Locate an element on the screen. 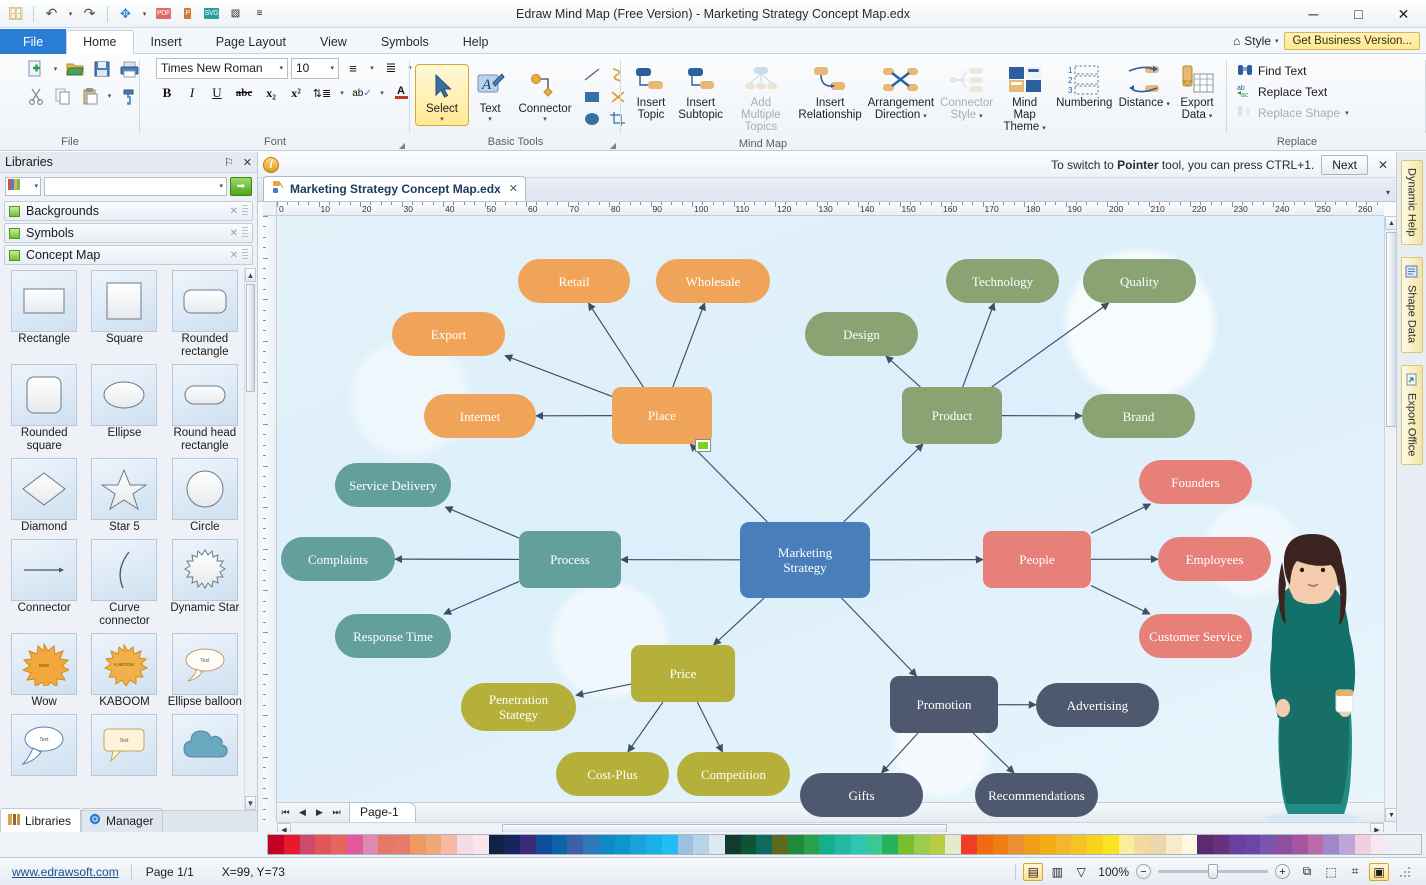 Image resolution: width=1426 pixels, height=885 pixels. zoom-slider-knob is located at coordinates (1213, 871).